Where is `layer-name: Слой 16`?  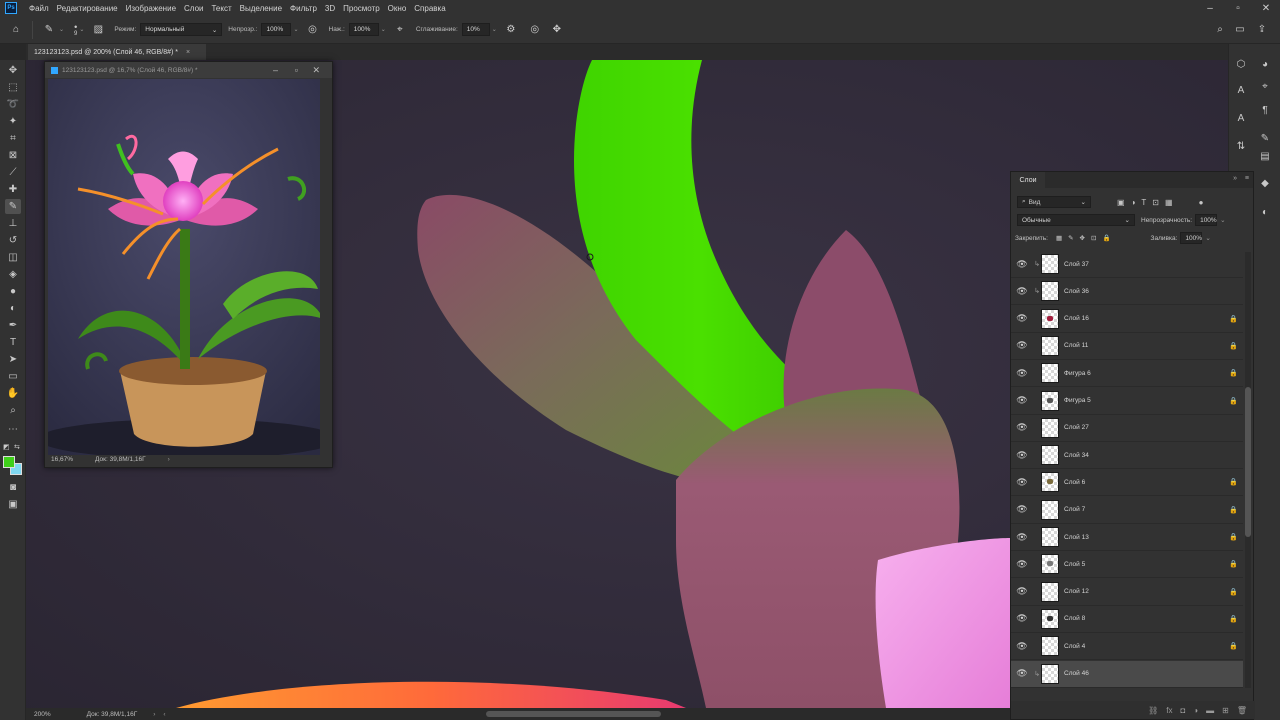 layer-name: Слой 16 is located at coordinates (1146, 318).